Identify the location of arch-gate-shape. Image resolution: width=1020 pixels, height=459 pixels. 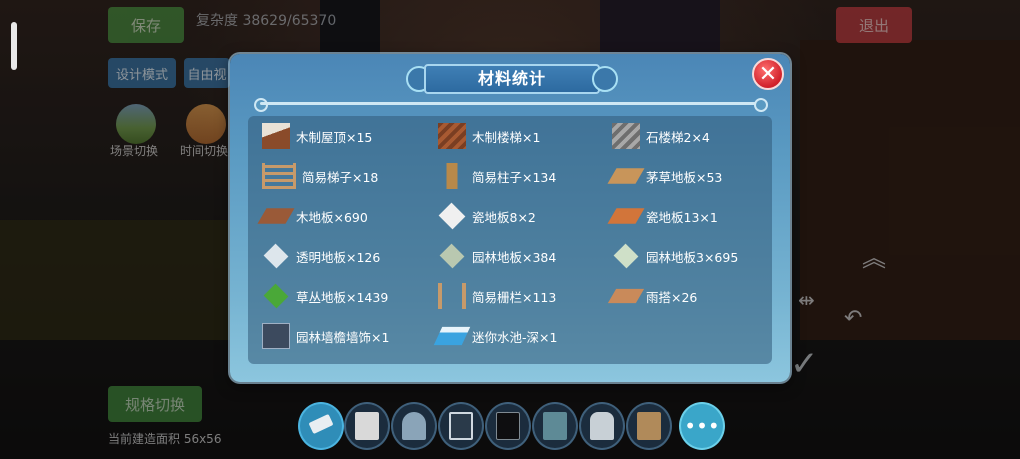
(414, 426).